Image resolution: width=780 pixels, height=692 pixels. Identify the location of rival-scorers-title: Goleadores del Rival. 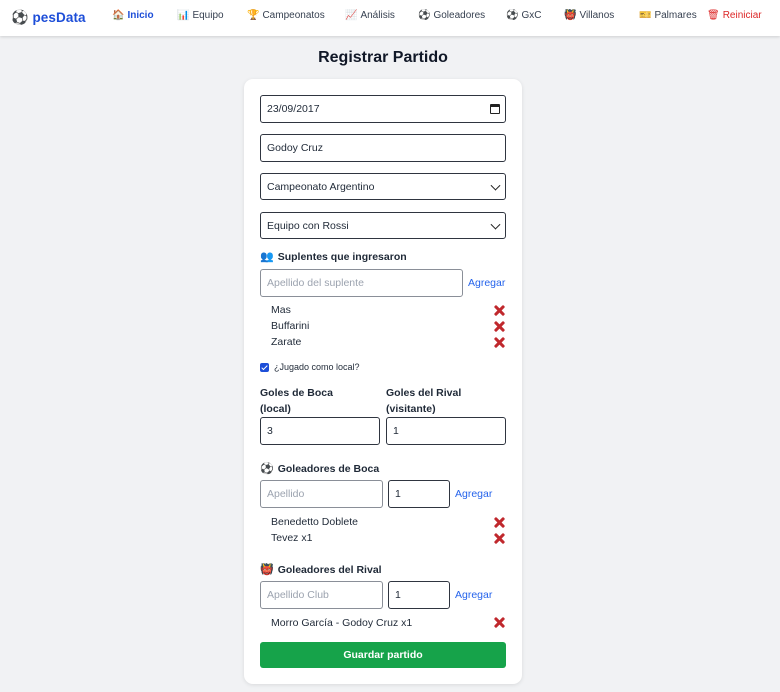
(329, 570).